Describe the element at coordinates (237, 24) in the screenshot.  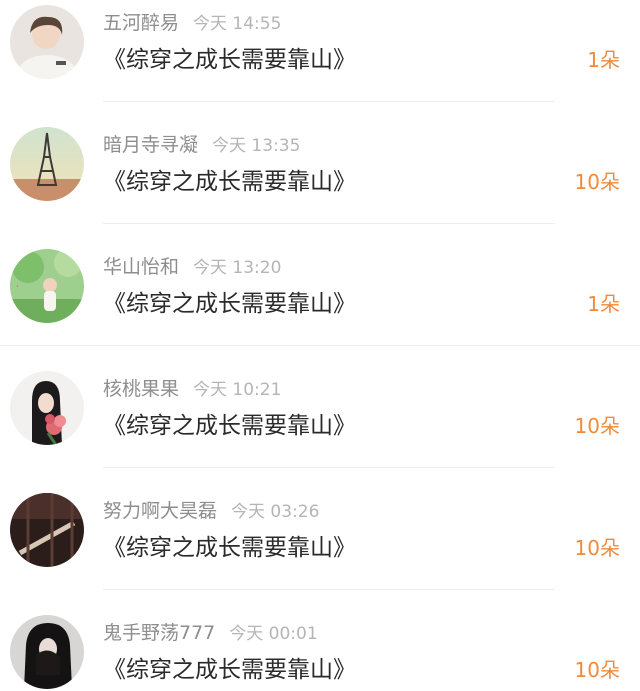
I see `timestamp: 今天 14:55` at that location.